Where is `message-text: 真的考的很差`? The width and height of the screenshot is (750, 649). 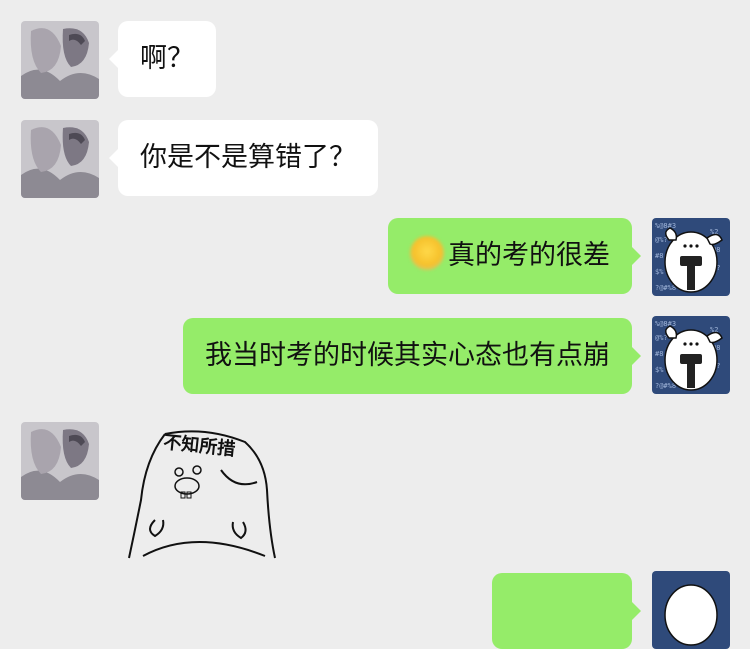
message-text: 真的考的很差 is located at coordinates (529, 255).